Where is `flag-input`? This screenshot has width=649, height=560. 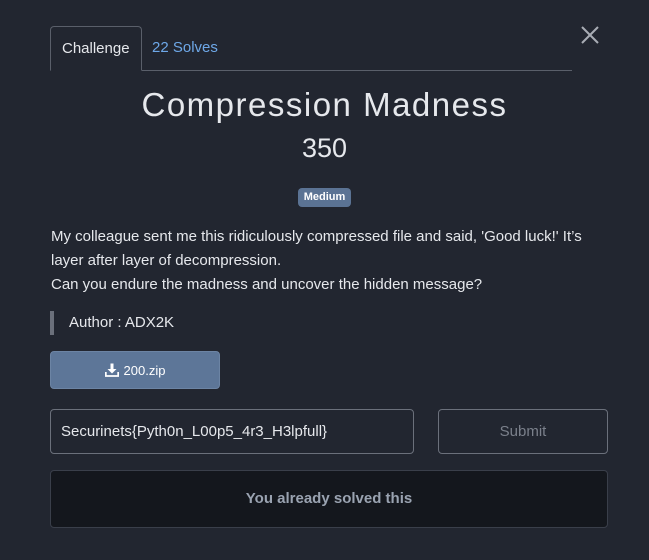 flag-input is located at coordinates (232, 431).